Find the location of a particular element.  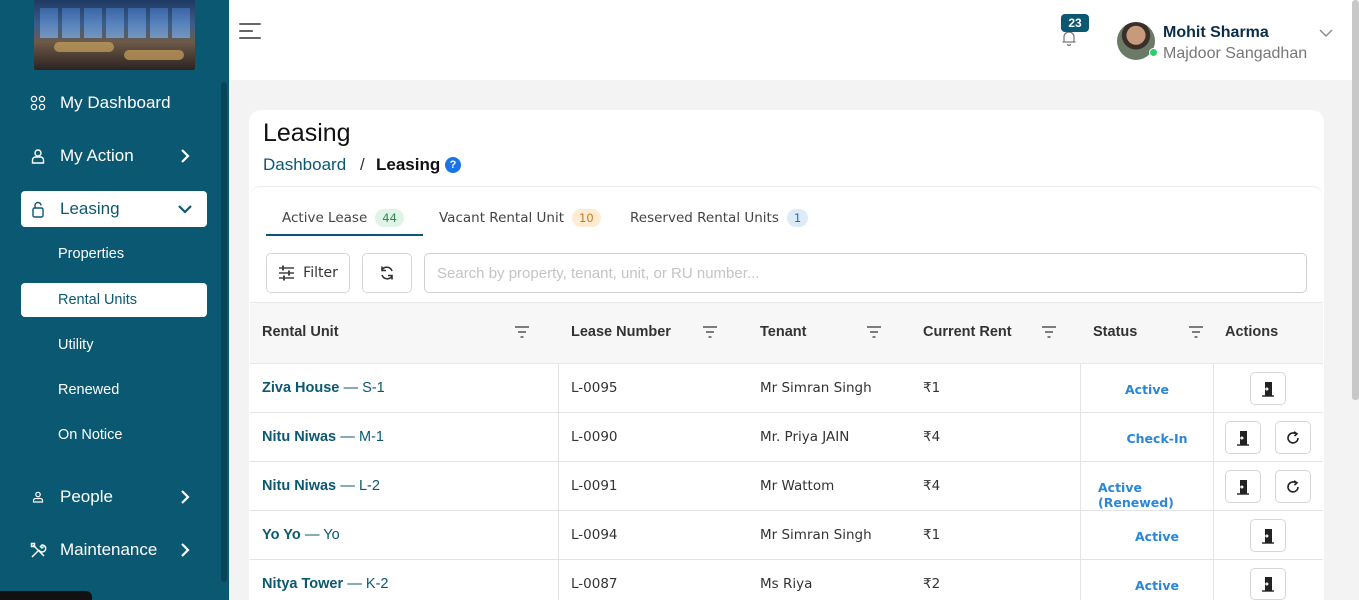

unit-code: — L-2 is located at coordinates (360, 486).